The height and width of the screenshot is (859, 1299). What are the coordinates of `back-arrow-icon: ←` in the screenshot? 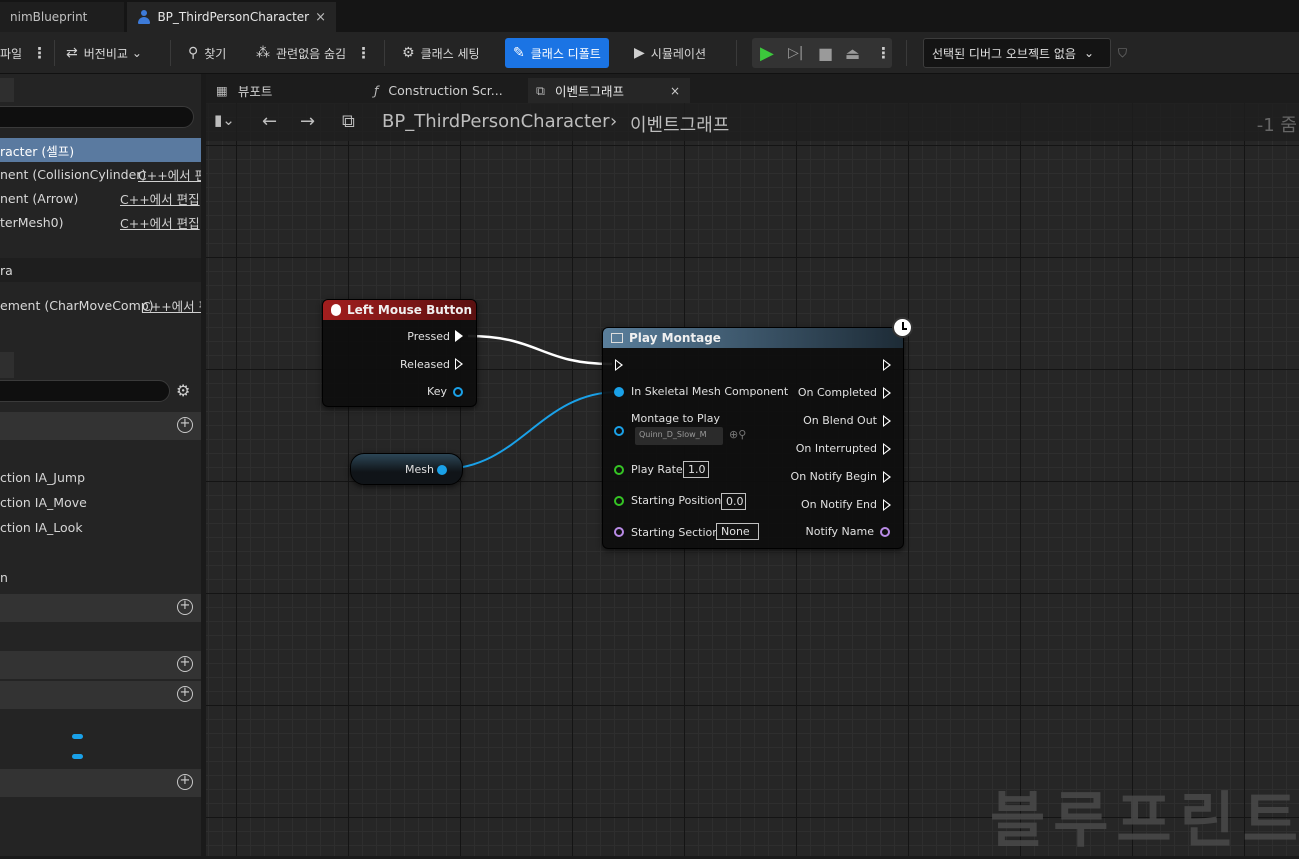 It's located at (269, 121).